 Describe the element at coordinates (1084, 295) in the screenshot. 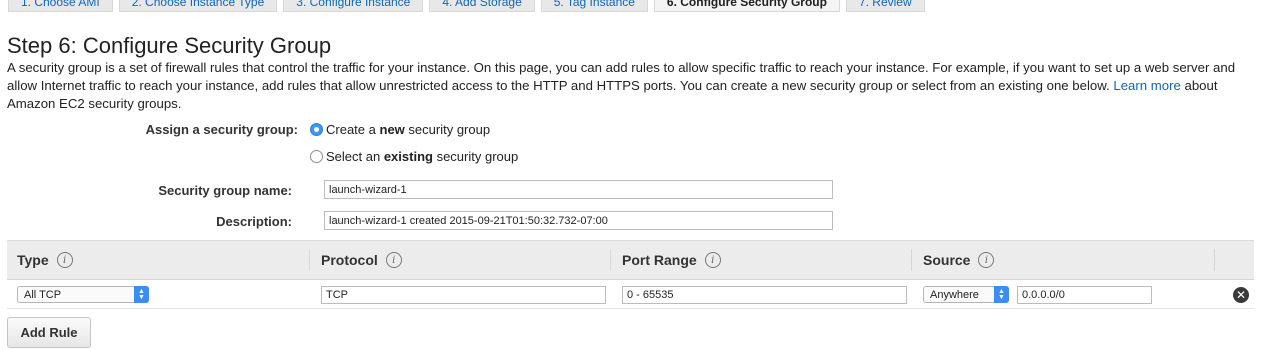

I see `rule-source-cidr-input: 0.0.0.0/0` at that location.